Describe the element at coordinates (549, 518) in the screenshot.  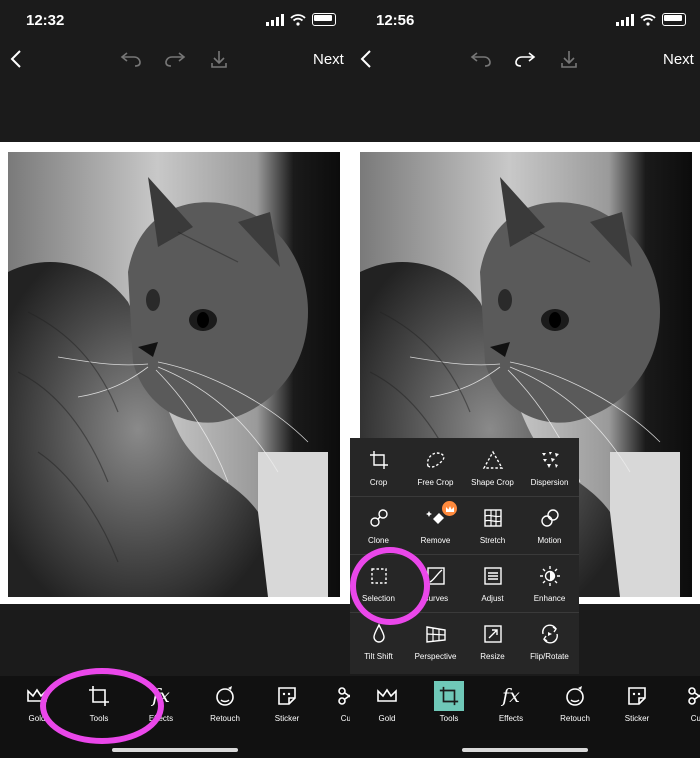
I see `motion-icon` at that location.